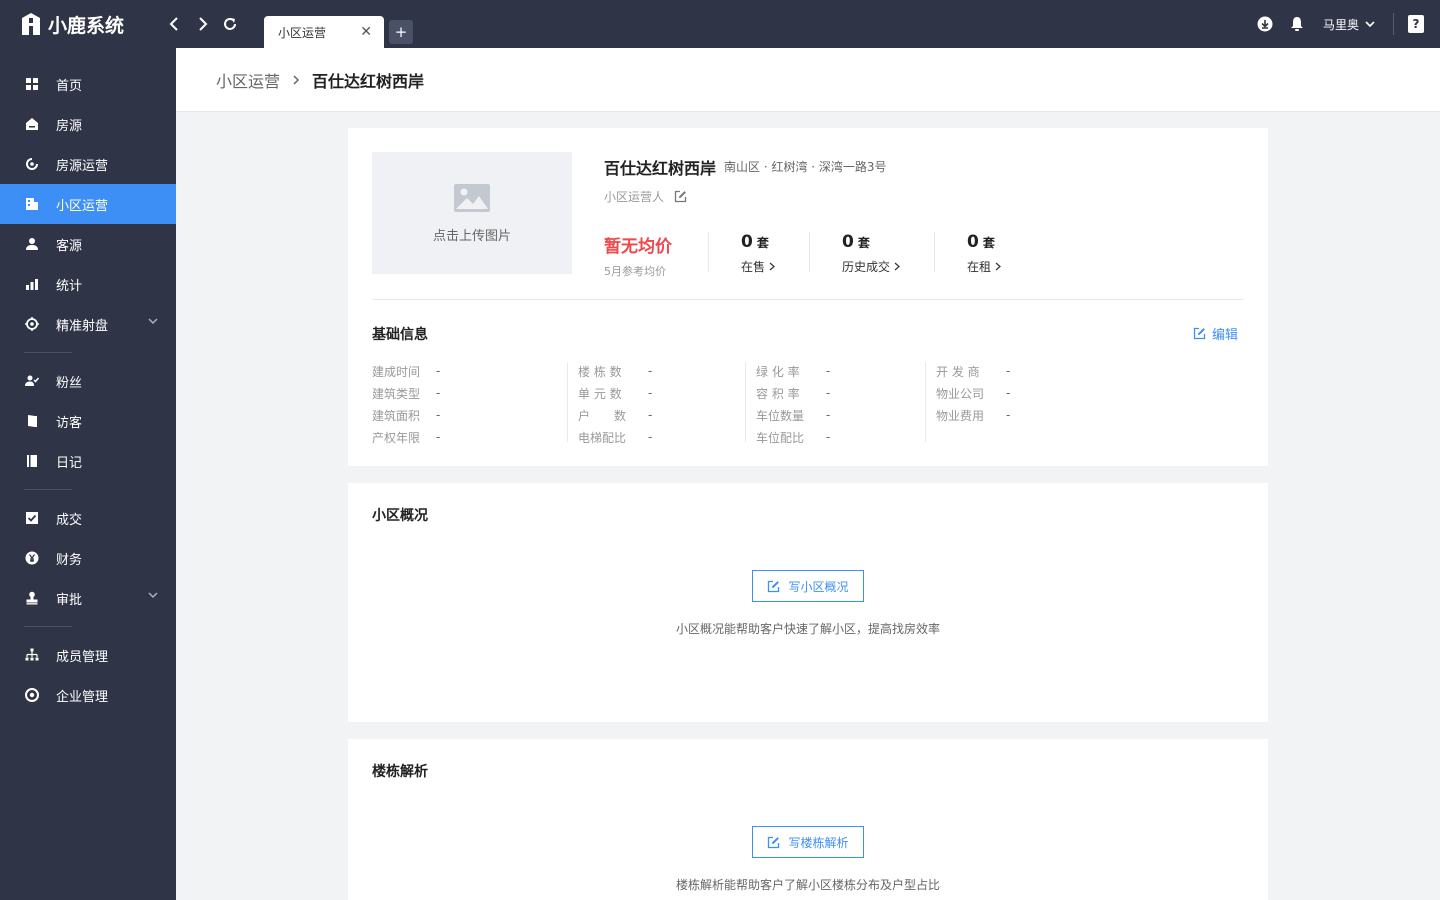 This screenshot has height=900, width=1440. I want to click on sidebar-item-diary: 日记, so click(88, 461).